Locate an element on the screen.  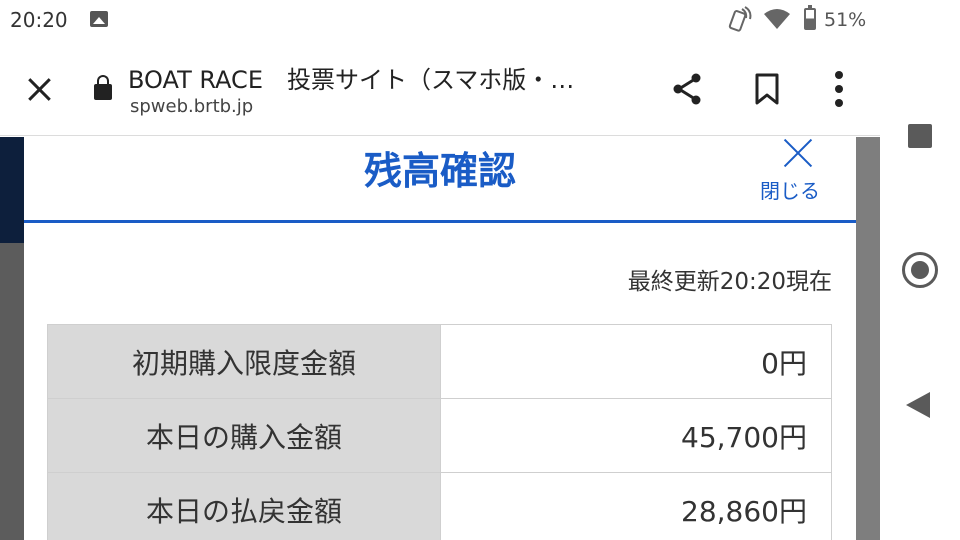
navigation-bar is located at coordinates (920, 270).